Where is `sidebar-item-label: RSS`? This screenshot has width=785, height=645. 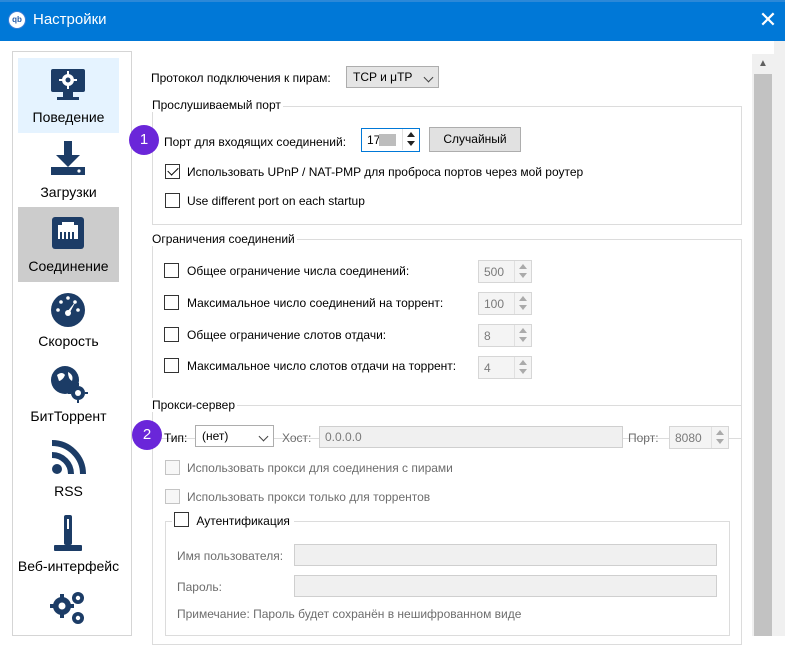 sidebar-item-label: RSS is located at coordinates (68, 491).